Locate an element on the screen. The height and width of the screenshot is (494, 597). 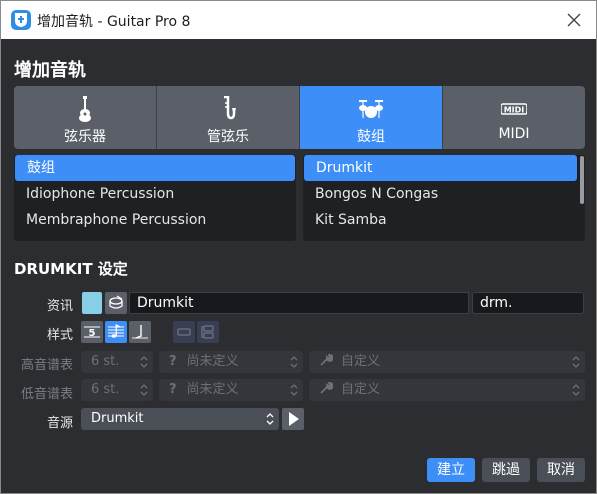
tab-drums-label: 鼓组 is located at coordinates (371, 137).